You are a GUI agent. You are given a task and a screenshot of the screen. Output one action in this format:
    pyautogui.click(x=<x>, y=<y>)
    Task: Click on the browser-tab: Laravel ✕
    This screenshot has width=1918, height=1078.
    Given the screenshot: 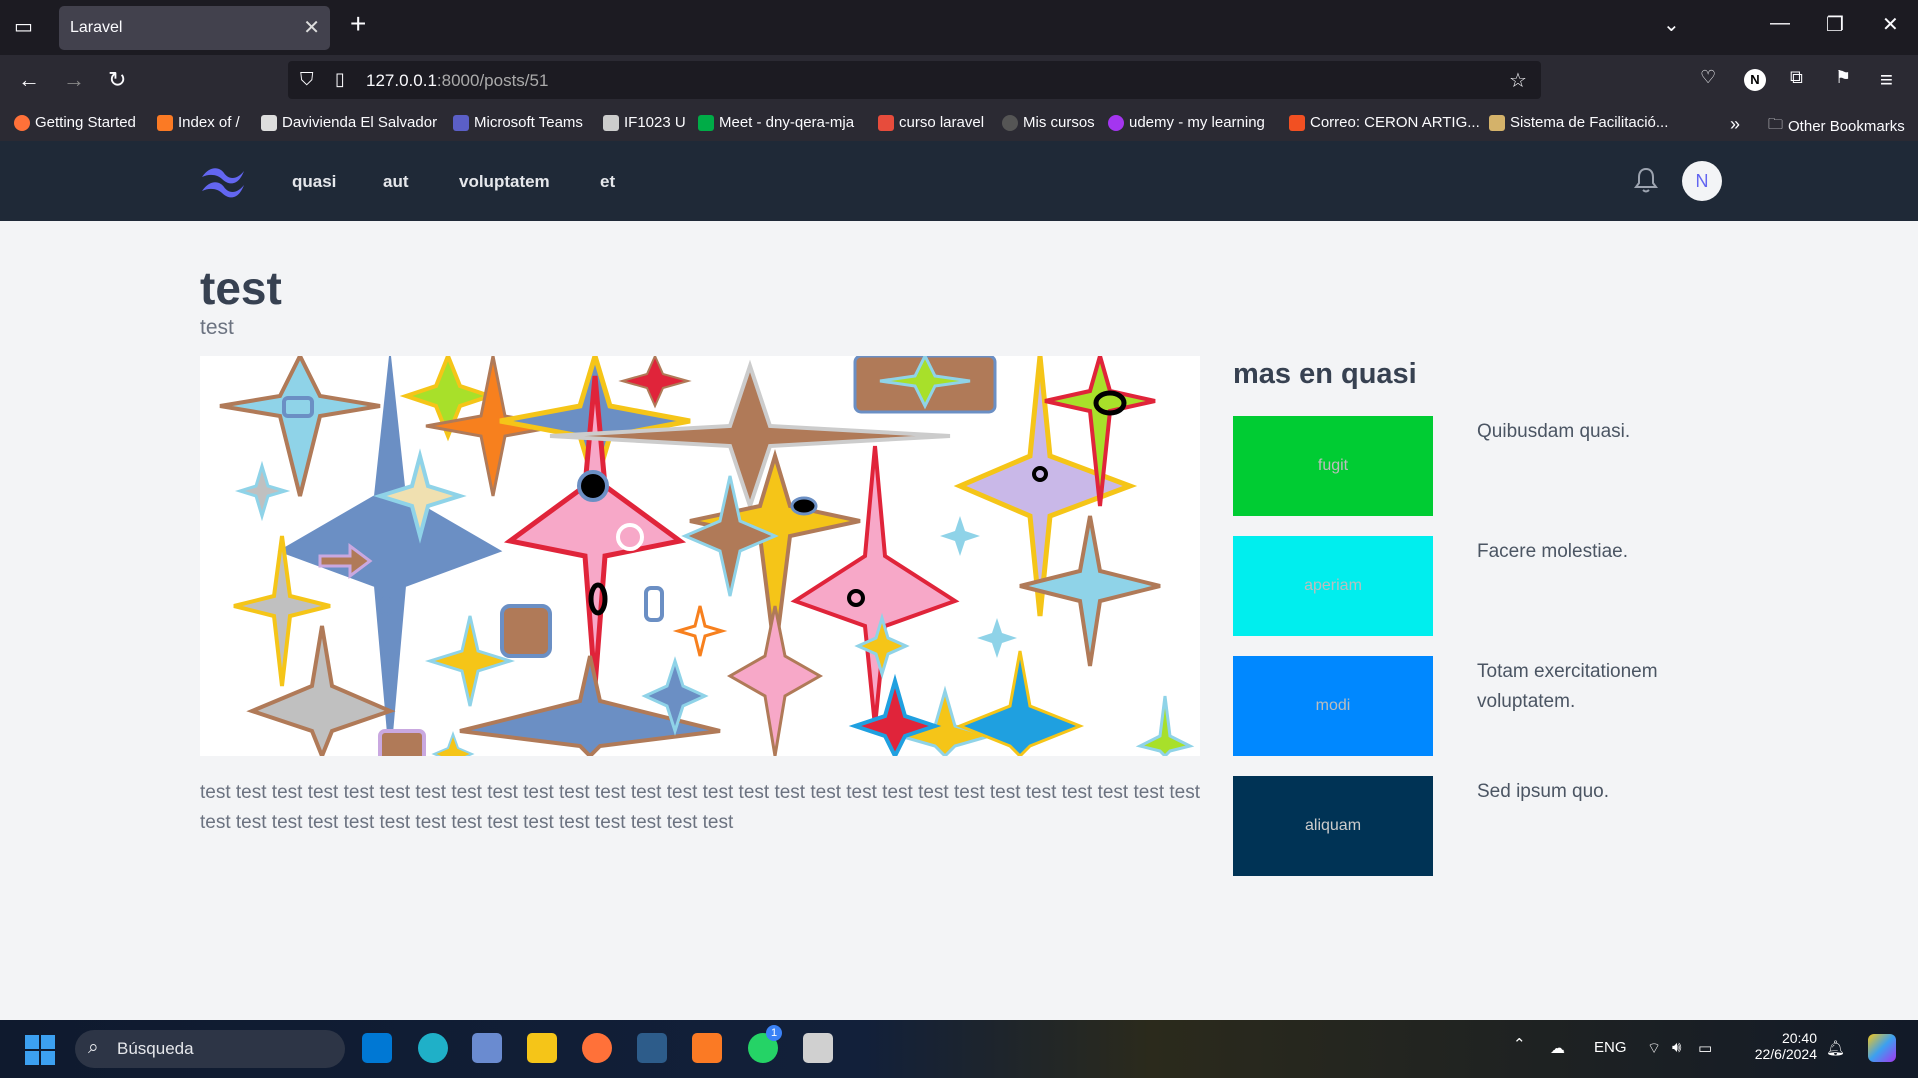 What is the action you would take?
    pyautogui.click(x=194, y=28)
    